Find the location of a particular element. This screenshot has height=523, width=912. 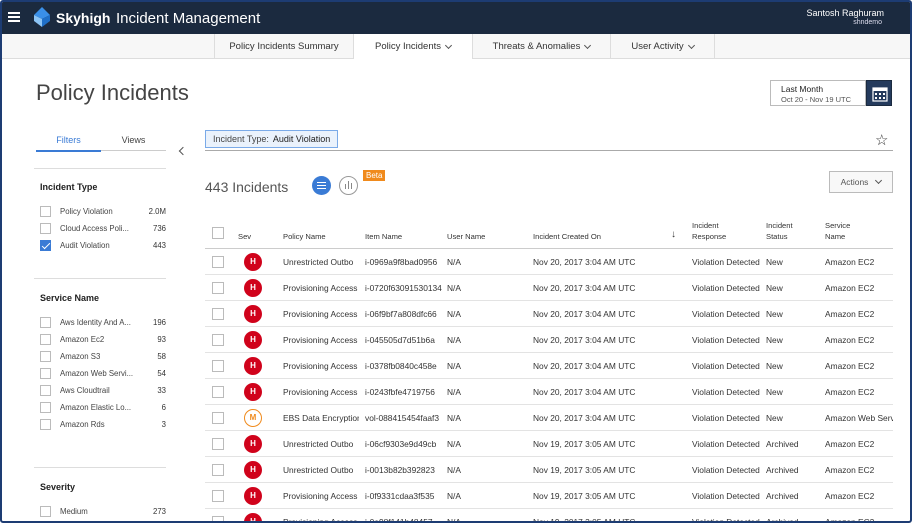

item-name-cell: i-0720f63091530134 is located at coordinates (404, 288).